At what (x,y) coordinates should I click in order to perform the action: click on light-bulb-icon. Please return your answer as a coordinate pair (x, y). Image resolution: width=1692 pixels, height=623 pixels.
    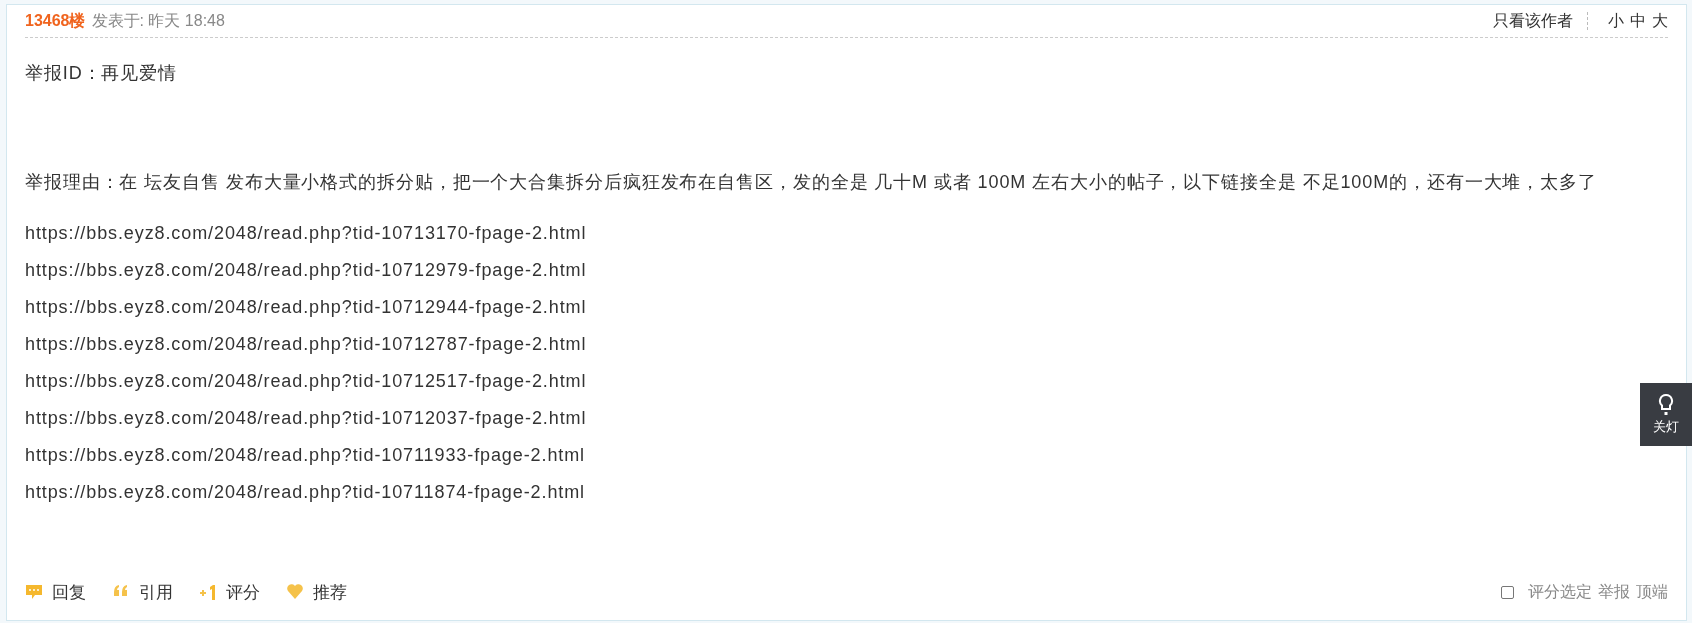
    Looking at the image, I should click on (1666, 404).